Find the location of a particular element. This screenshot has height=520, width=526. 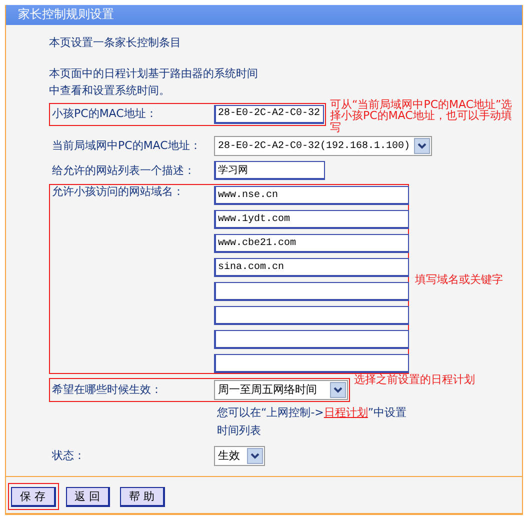

notice-text: 本页面中的日程计划基于路由器的系统时间 is located at coordinates (153, 74).